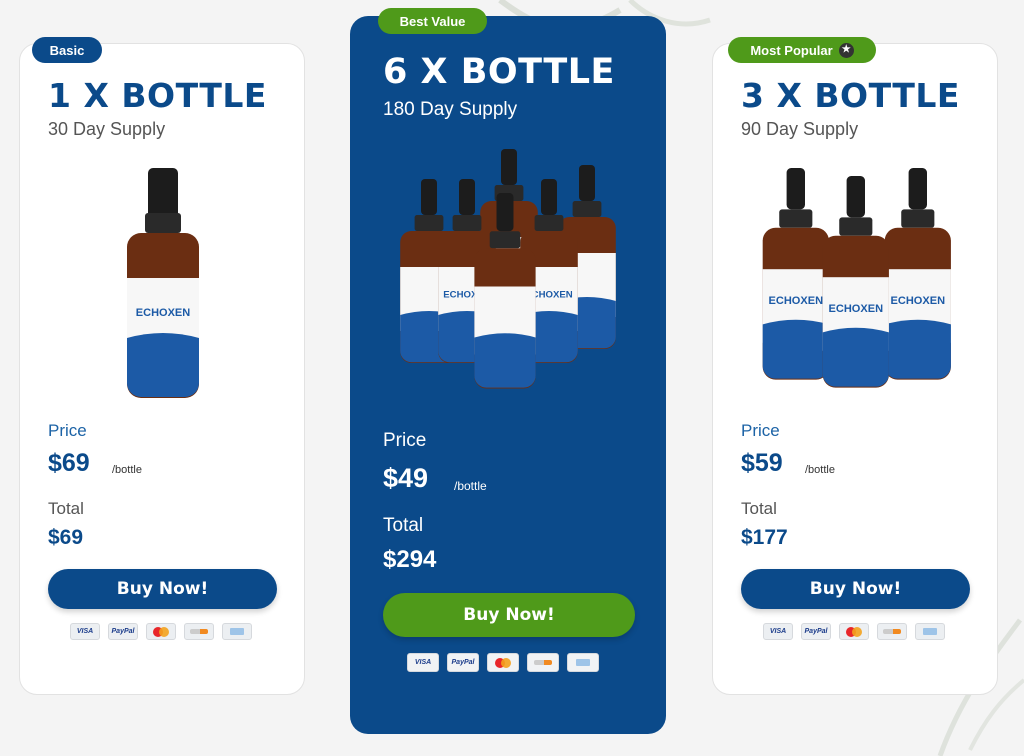 The image size is (1024, 756). I want to click on badge-label: Most Popular, so click(791, 50).